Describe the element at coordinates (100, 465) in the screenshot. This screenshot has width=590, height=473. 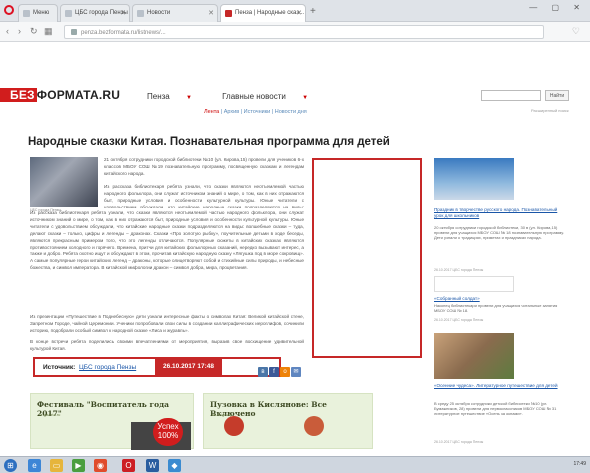
I see `app-icon: ◉` at that location.